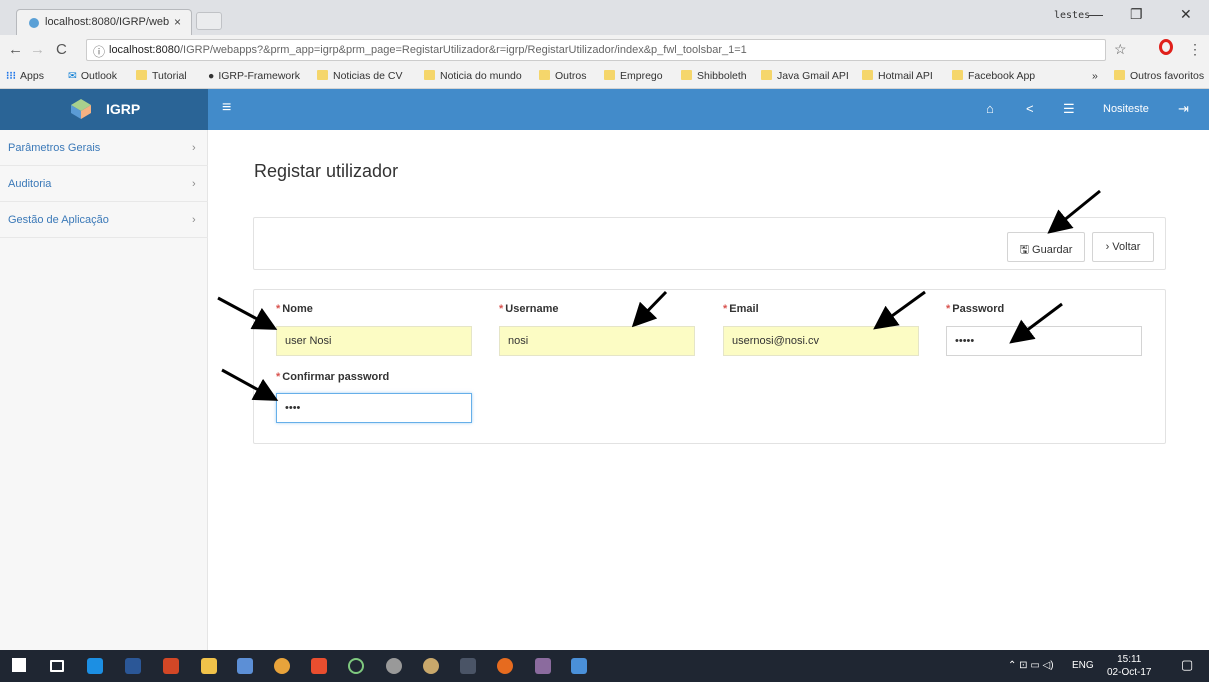 The height and width of the screenshot is (682, 1209). What do you see at coordinates (1074, 211) in the screenshot?
I see `arrow-to-save` at bounding box center [1074, 211].